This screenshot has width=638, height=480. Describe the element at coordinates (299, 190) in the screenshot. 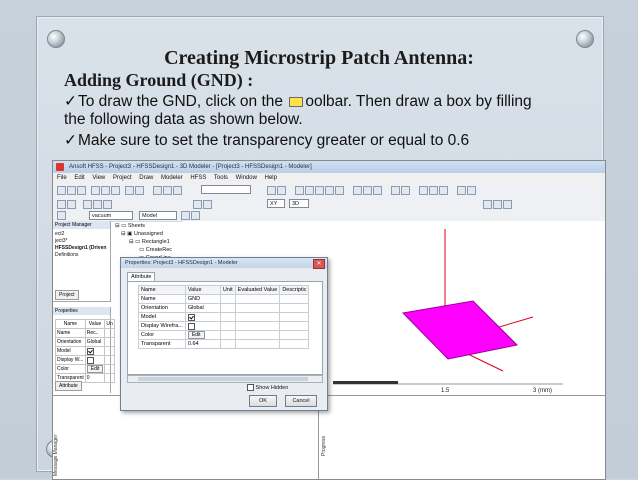

I see `box-icon` at that location.